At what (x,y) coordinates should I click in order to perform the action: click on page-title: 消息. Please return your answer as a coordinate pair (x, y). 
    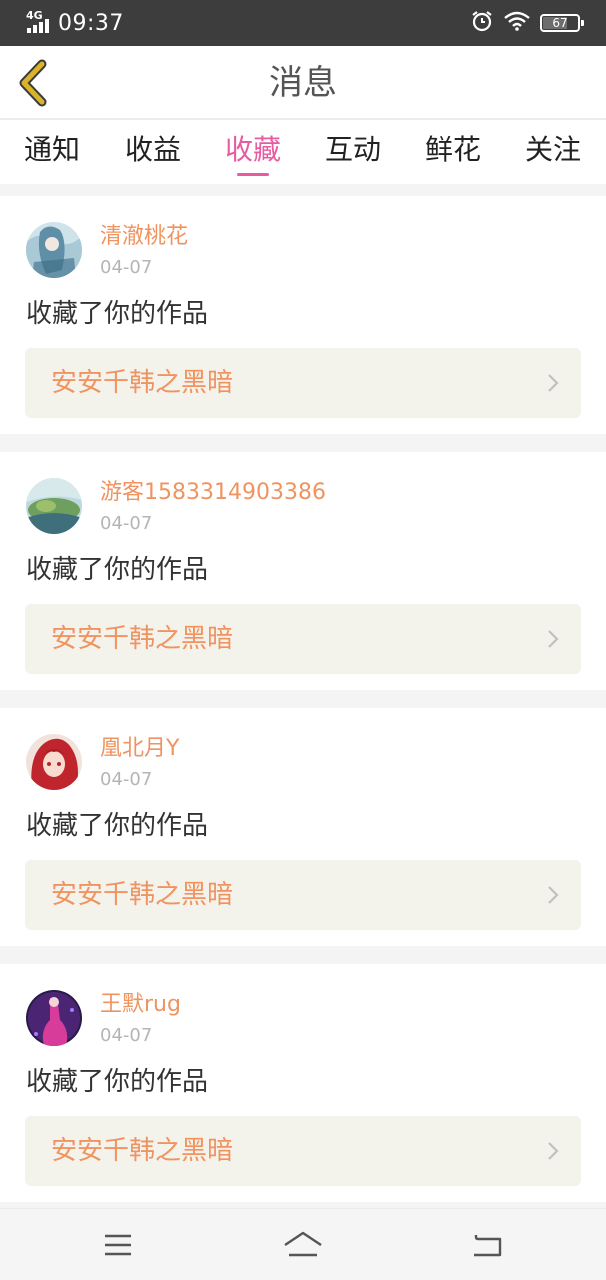
    Looking at the image, I should click on (303, 83).